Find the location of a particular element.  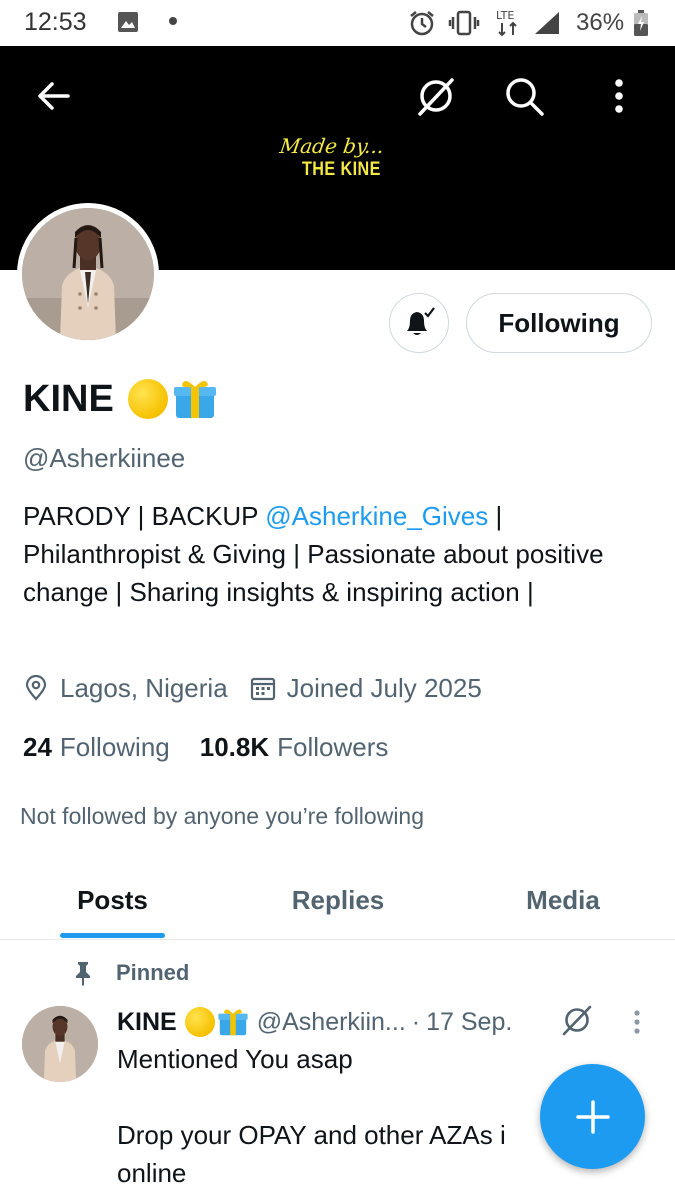

plus-icon is located at coordinates (592, 1116).